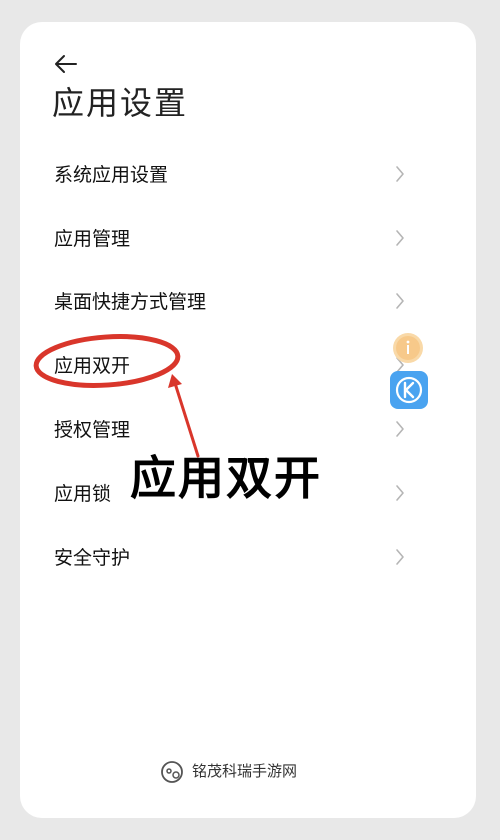 This screenshot has width=500, height=840. Describe the element at coordinates (83, 494) in the screenshot. I see `menu-item-label: 应用锁` at that location.